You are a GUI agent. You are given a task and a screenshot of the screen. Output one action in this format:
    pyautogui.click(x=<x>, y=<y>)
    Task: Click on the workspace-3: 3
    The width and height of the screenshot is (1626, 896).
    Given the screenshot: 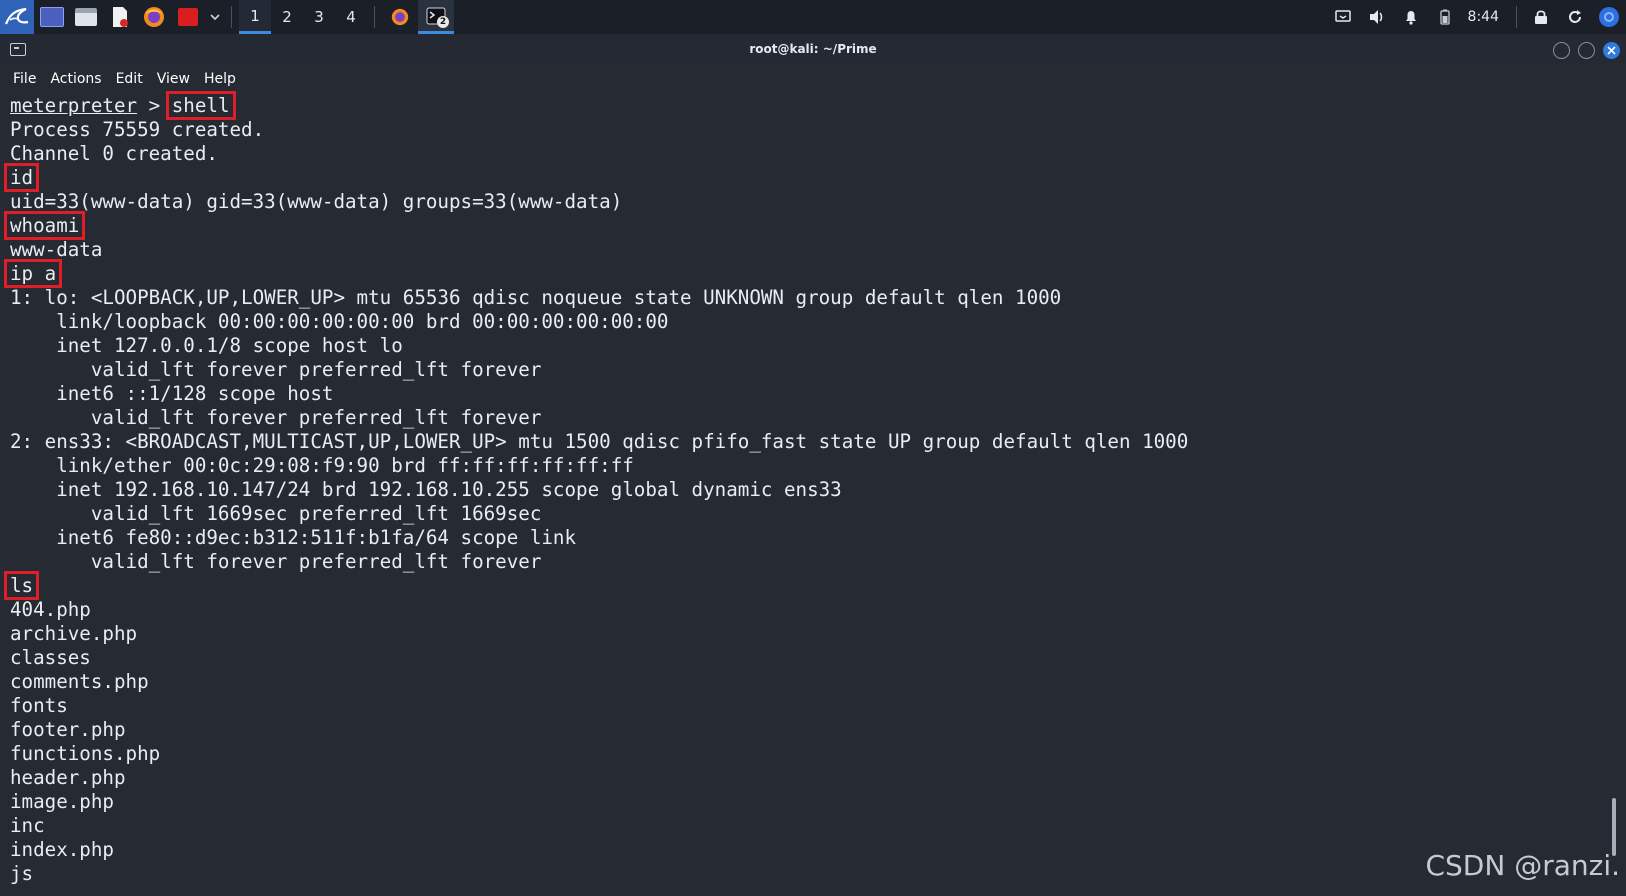 What is the action you would take?
    pyautogui.click(x=319, y=17)
    